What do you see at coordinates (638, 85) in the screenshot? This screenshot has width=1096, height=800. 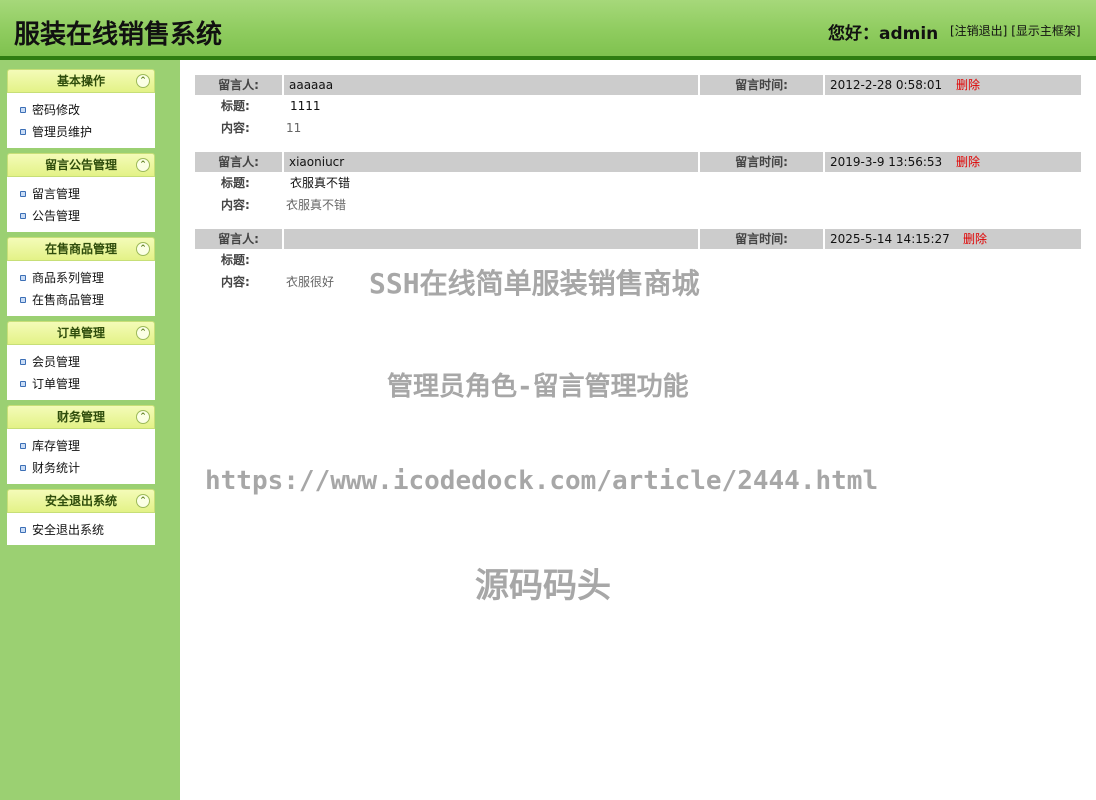 I see `message-header-row: 留言人: aaaaaa 留言时间: 2012-2-28 0:58:01 删除` at bounding box center [638, 85].